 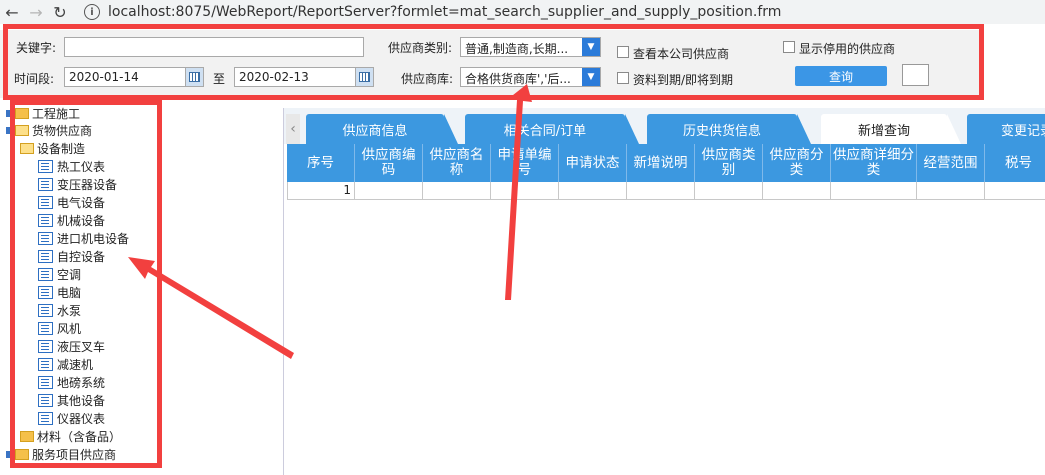 What do you see at coordinates (1015, 163) in the screenshot?
I see `column-header: 税号` at bounding box center [1015, 163].